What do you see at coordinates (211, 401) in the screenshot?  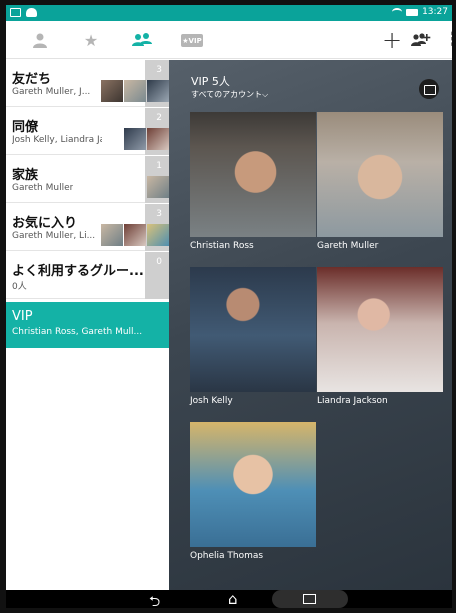 I see `contact-name: Josh Kelly` at bounding box center [211, 401].